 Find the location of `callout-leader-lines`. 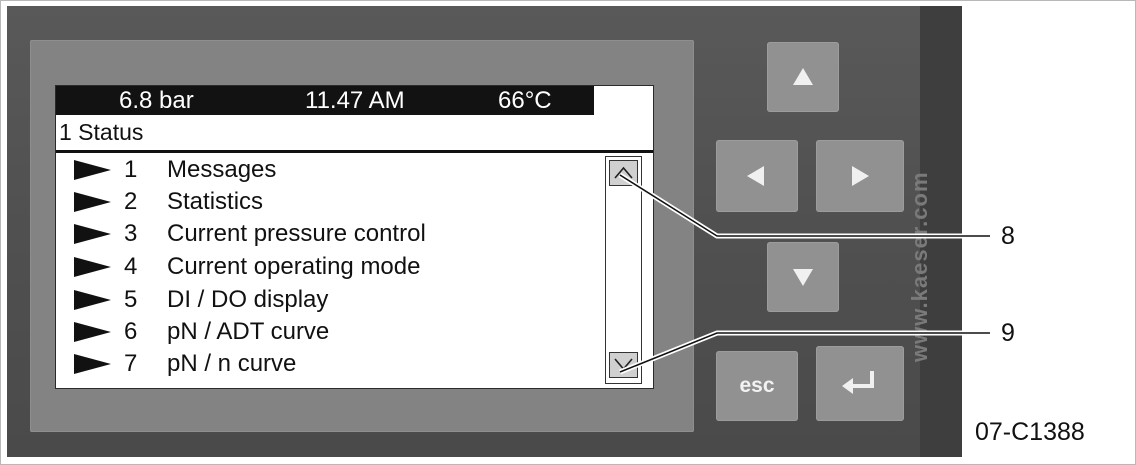

callout-leader-lines is located at coordinates (804, 273).